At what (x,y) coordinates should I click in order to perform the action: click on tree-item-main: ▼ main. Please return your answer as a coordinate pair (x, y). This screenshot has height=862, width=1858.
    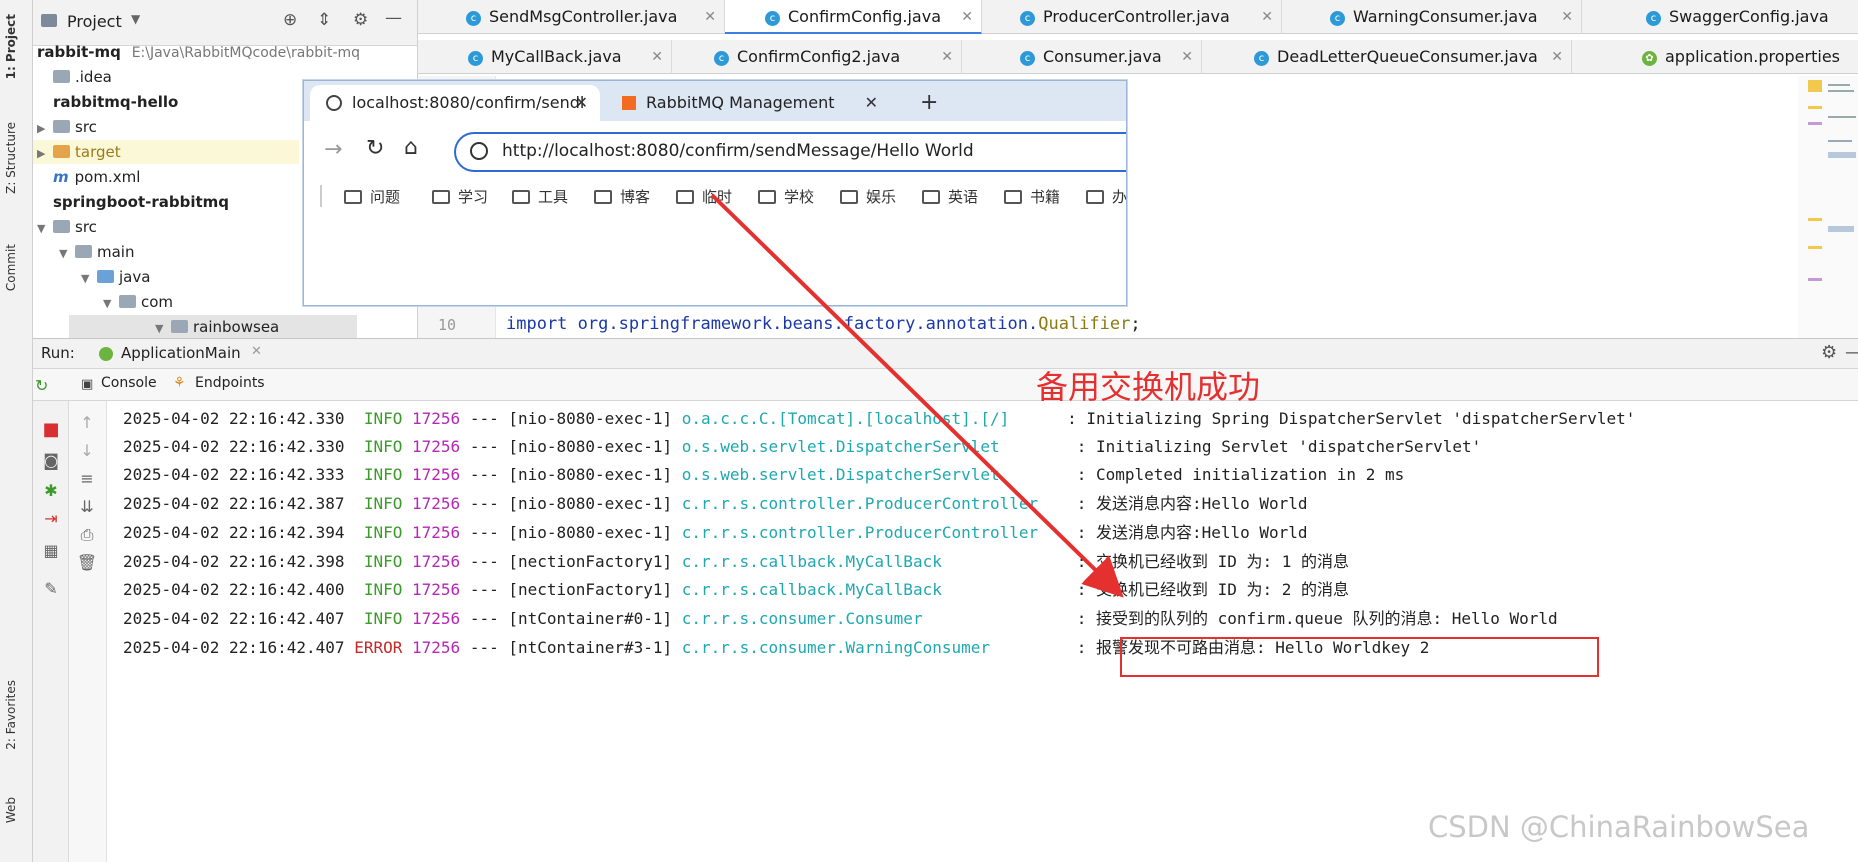
    Looking at the image, I should click on (96, 252).